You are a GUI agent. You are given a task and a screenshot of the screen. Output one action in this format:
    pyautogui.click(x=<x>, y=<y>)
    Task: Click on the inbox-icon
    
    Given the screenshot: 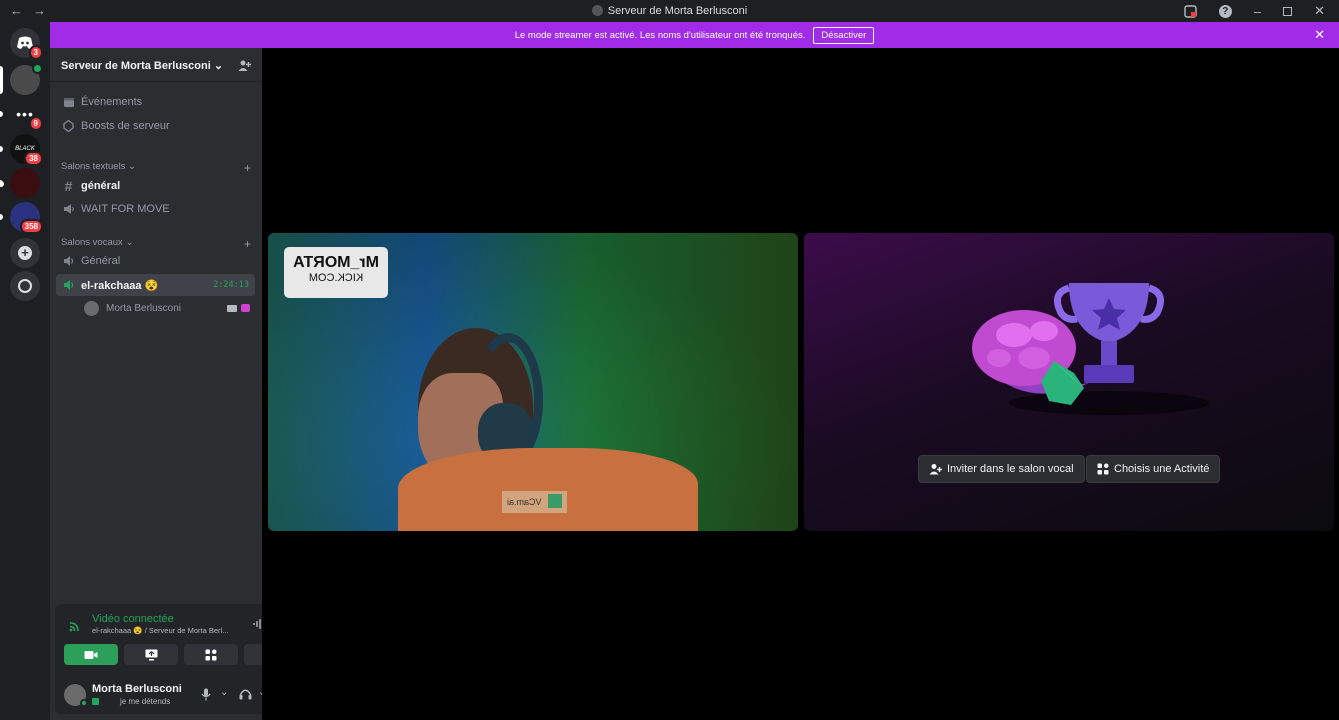 What is the action you would take?
    pyautogui.click(x=1190, y=11)
    